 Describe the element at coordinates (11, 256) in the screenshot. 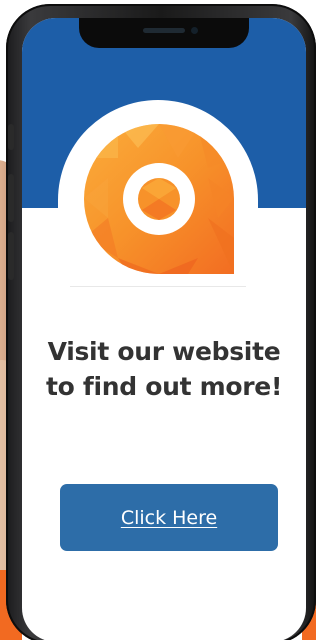

I see `phone-volume-down` at that location.